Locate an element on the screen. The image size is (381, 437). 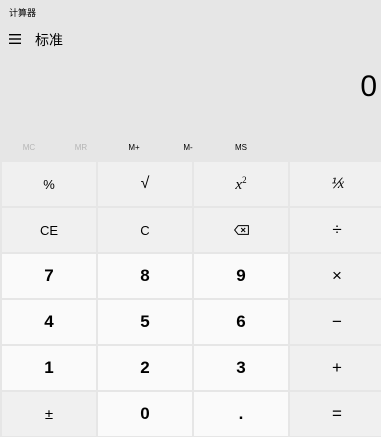
digit-2-button: 2 is located at coordinates (145, 368).